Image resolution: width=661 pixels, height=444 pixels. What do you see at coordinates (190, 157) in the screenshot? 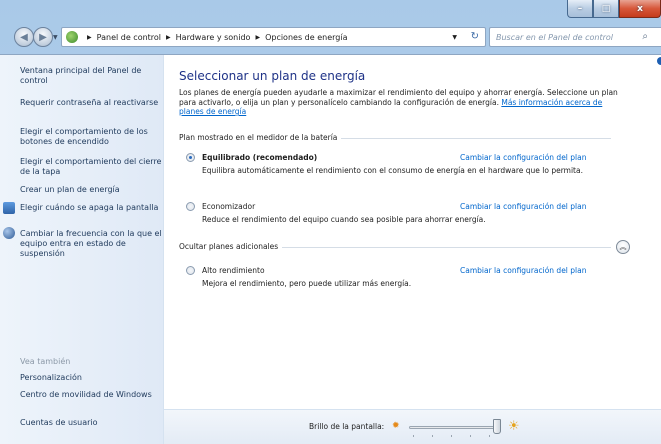
I see `plan-radio-equilibrado` at bounding box center [190, 157].